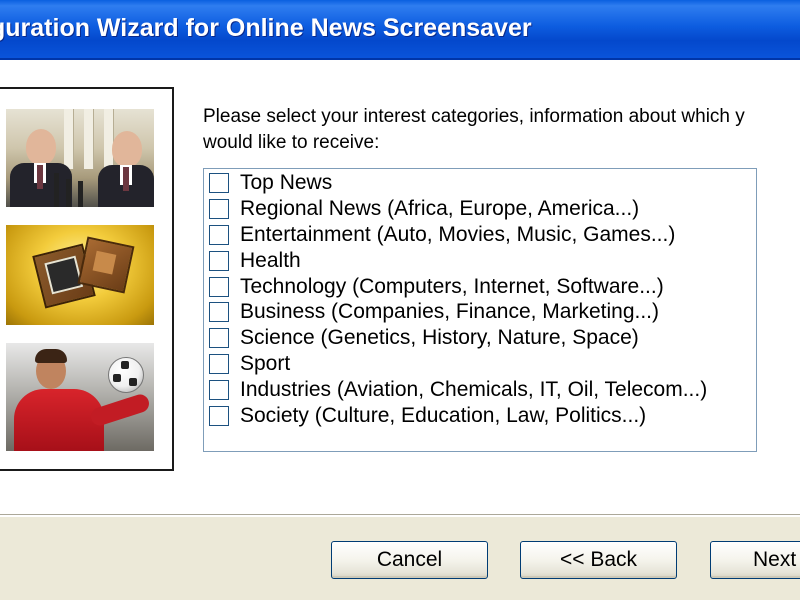 The height and width of the screenshot is (600, 800). Describe the element at coordinates (219, 416) in the screenshot. I see `checkbox-society` at that location.